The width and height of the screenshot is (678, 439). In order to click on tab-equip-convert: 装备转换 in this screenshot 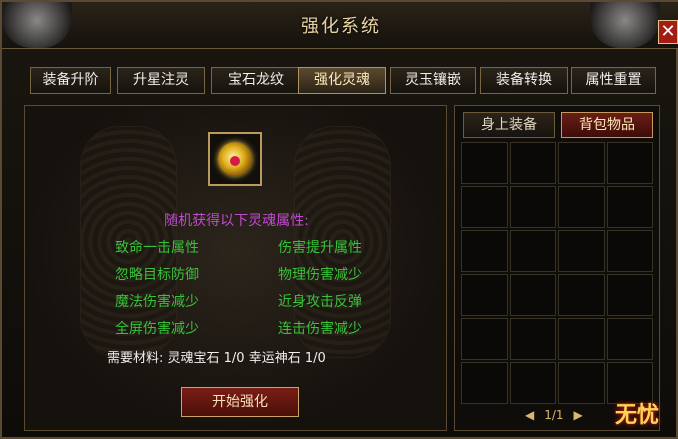, I will do `click(524, 80)`.